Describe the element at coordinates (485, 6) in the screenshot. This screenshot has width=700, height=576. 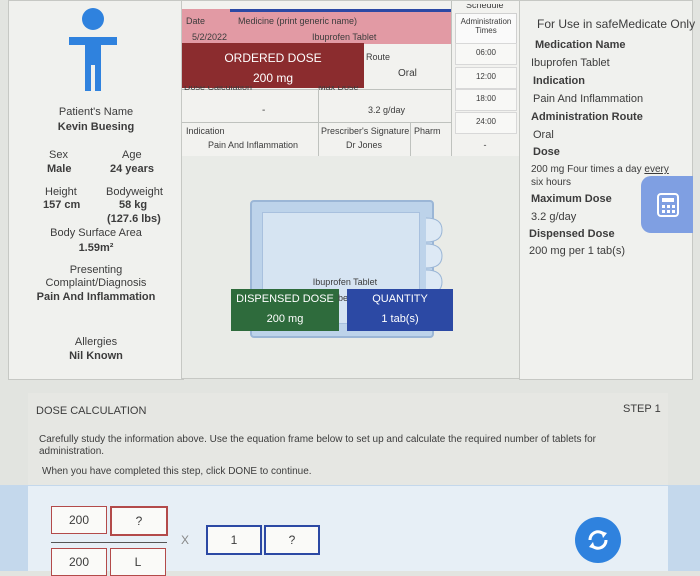
I see `admin-header-cut: Schedule` at that location.